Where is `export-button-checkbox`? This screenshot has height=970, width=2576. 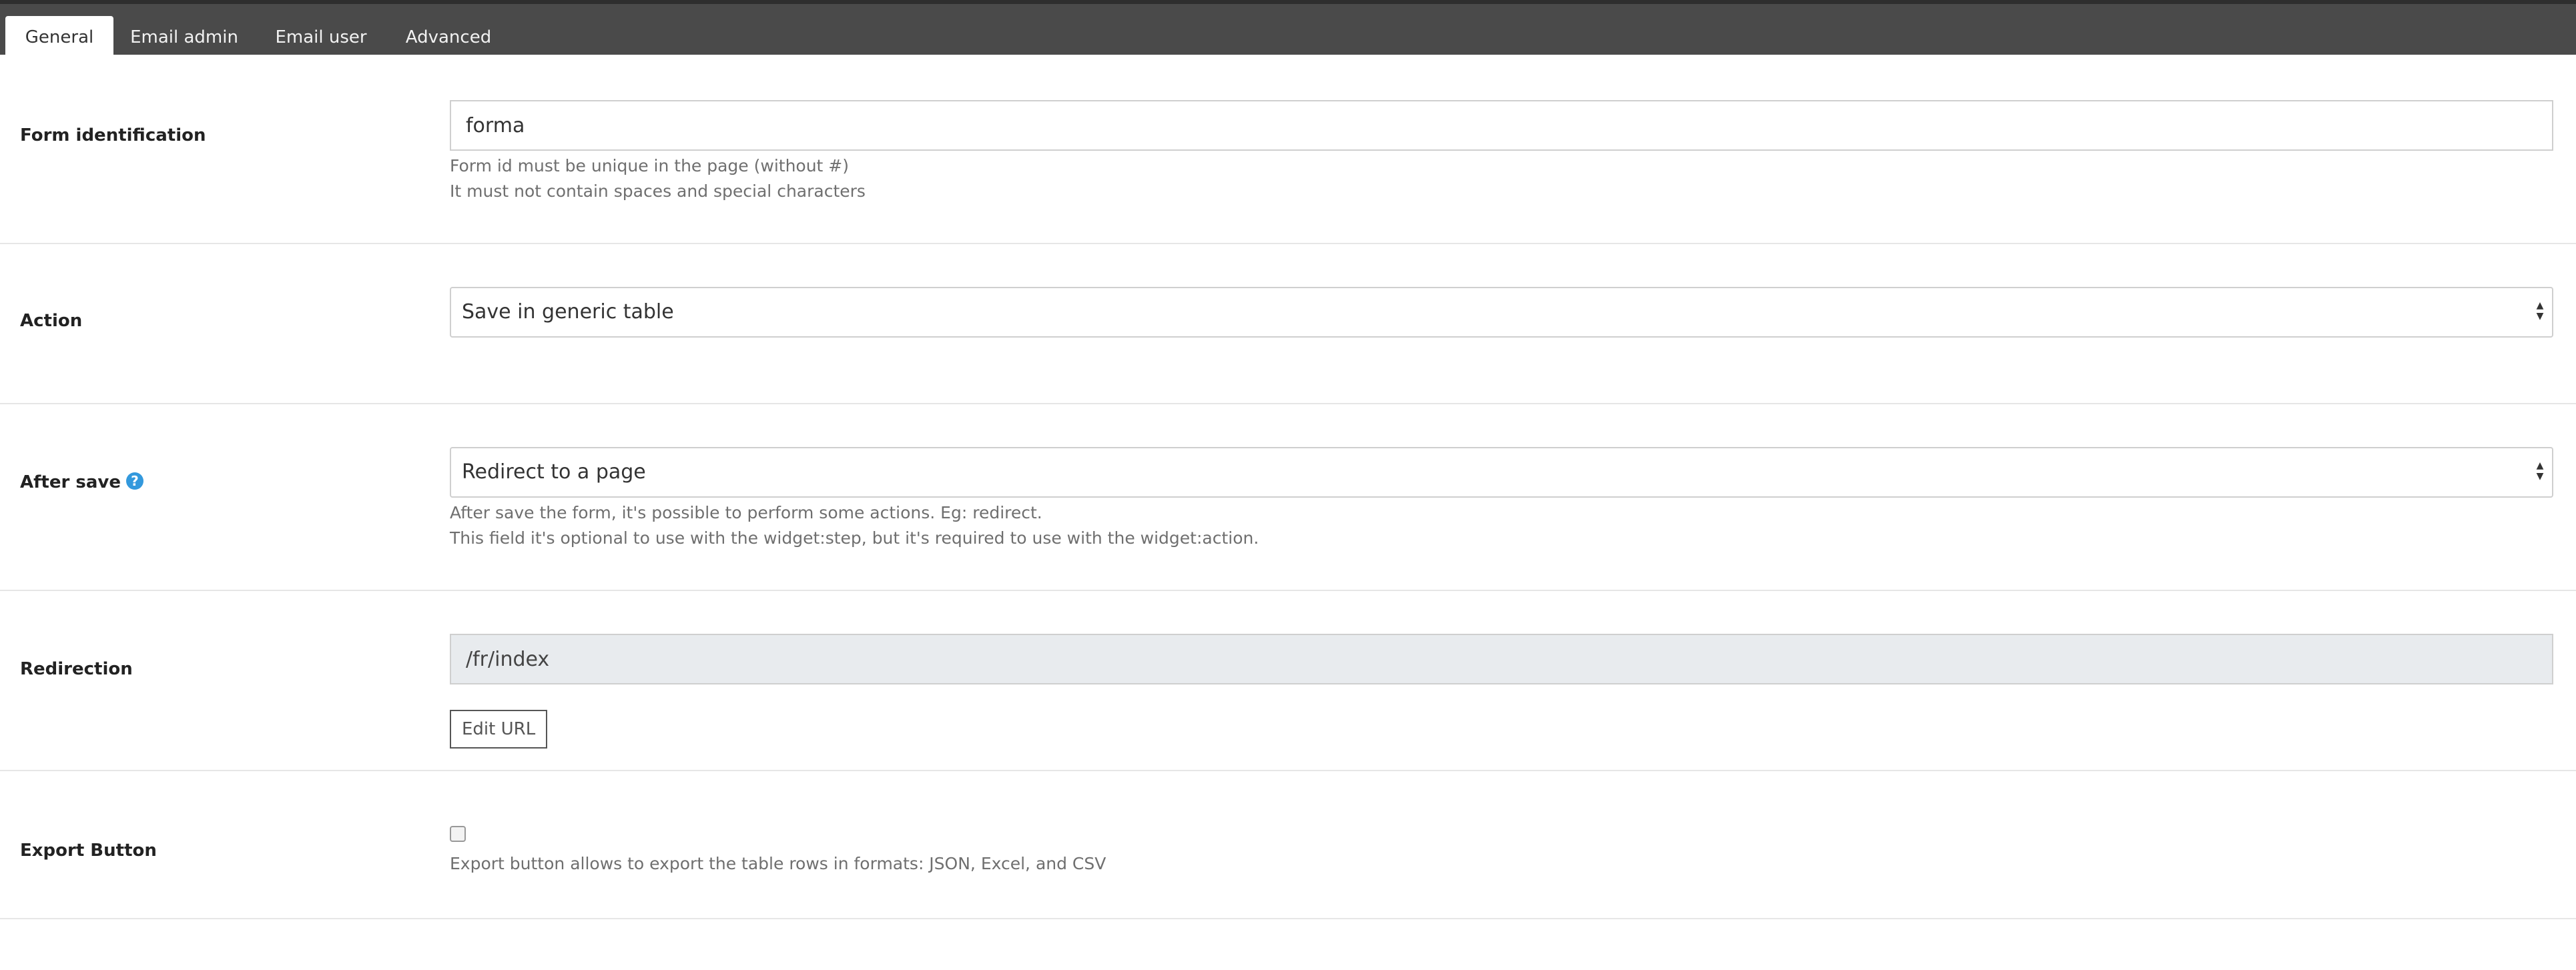
export-button-checkbox is located at coordinates (458, 834).